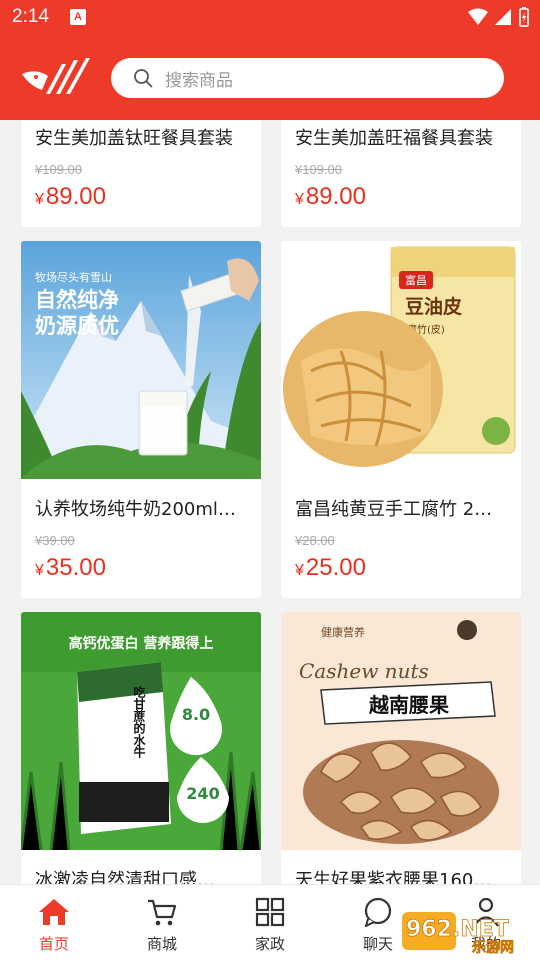 Image resolution: width=540 pixels, height=960 pixels. I want to click on box-text: 吃甘蔗的水牛, so click(139, 722).